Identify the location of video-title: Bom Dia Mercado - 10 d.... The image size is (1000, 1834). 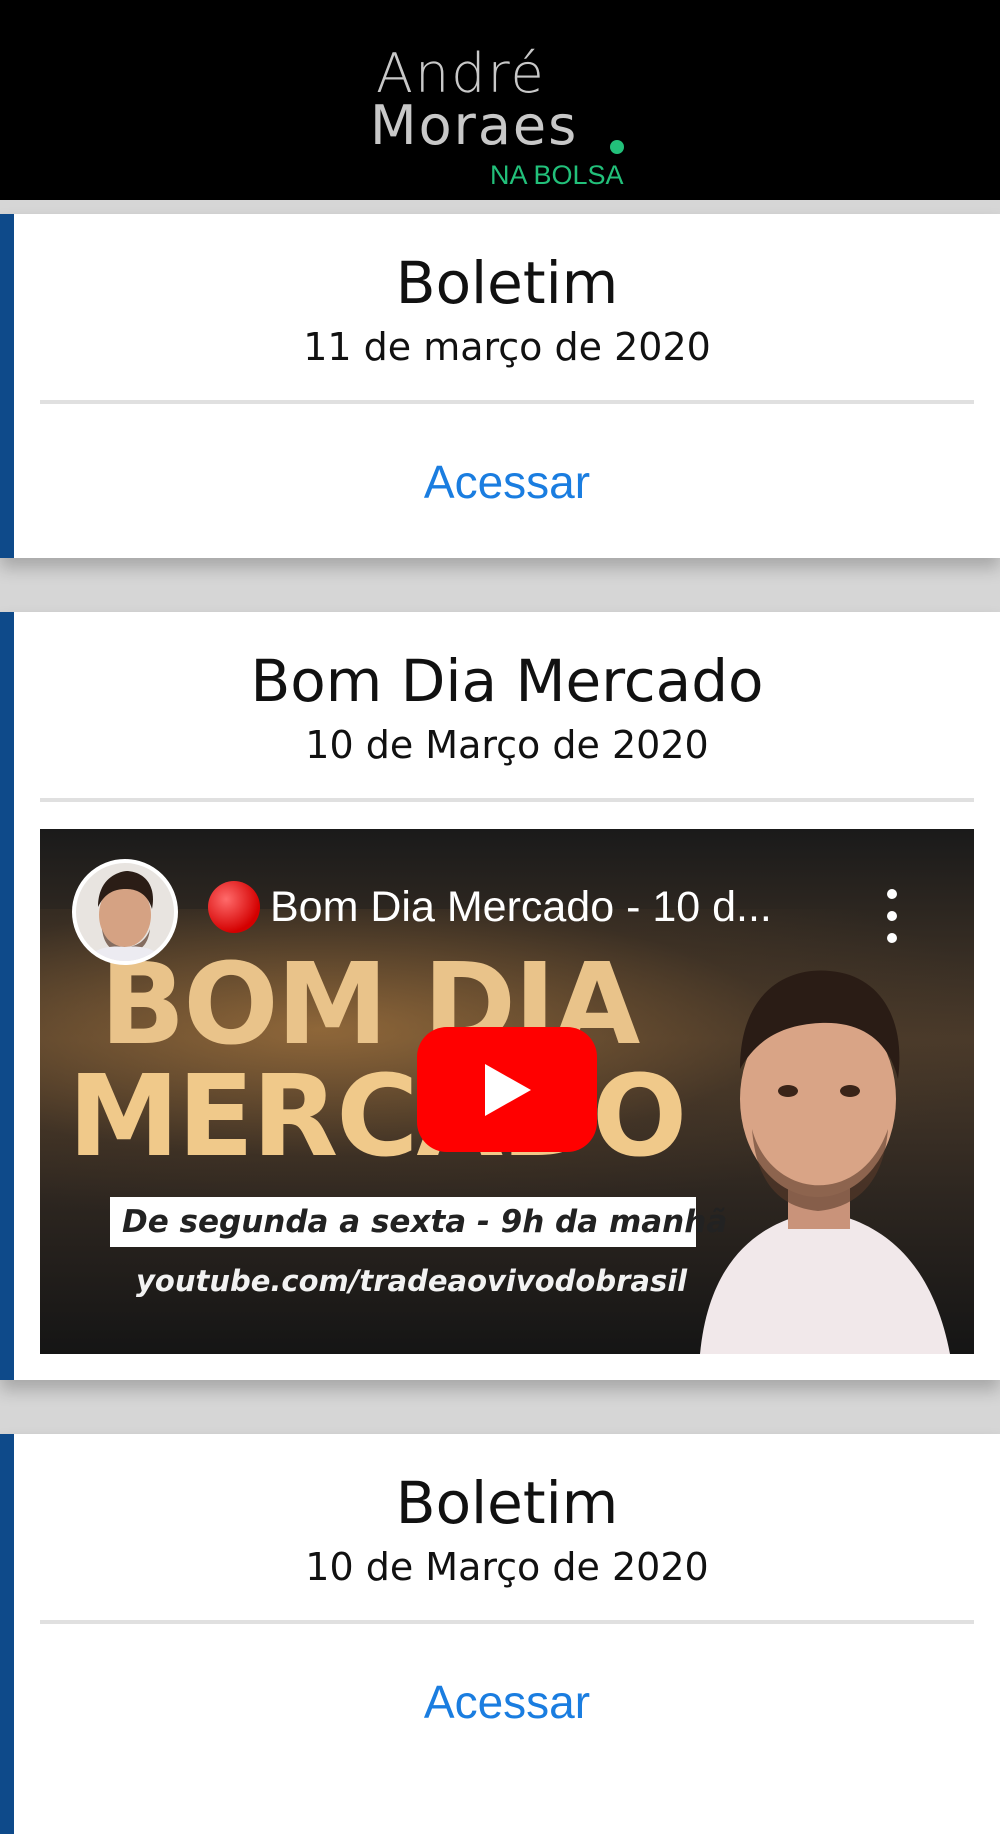
(490, 907).